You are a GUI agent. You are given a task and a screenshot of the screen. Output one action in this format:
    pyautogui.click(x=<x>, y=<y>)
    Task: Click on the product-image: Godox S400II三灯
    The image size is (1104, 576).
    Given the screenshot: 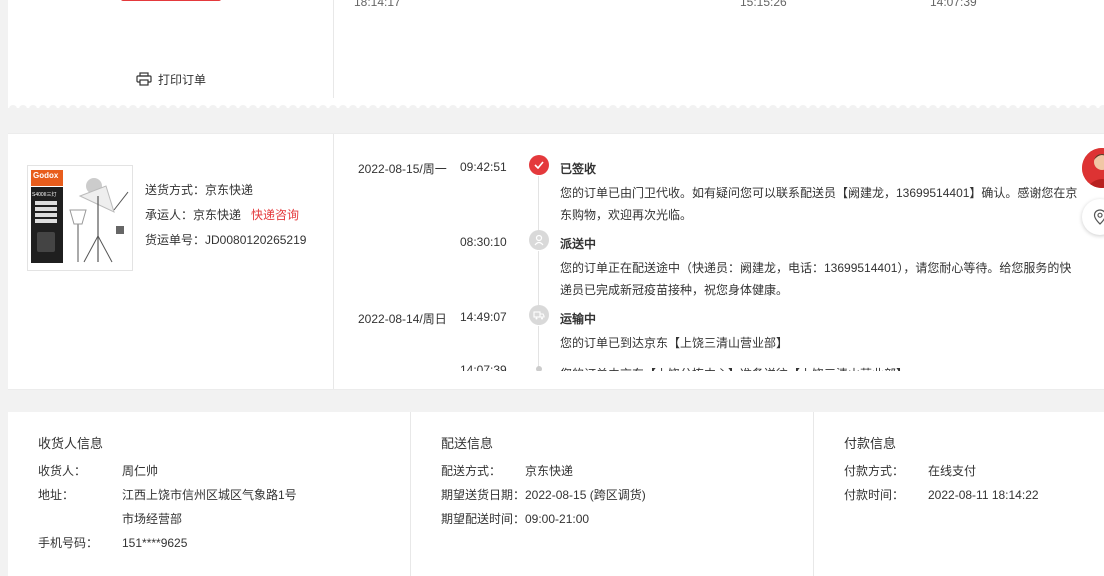 What is the action you would take?
    pyautogui.click(x=80, y=218)
    